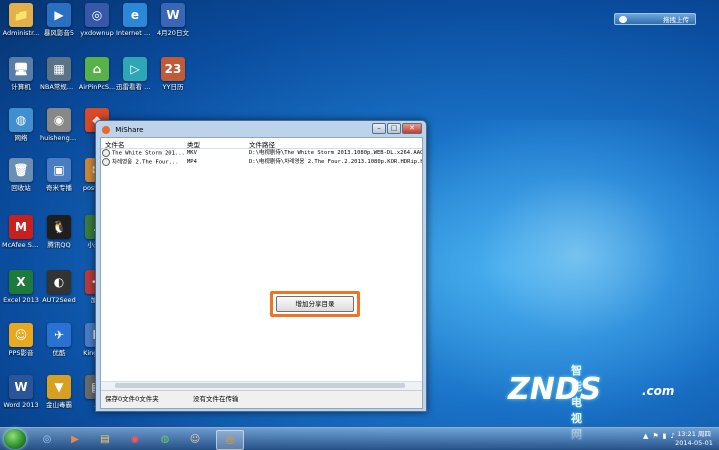  I want to click on doc420-icon: W, so click(173, 15).